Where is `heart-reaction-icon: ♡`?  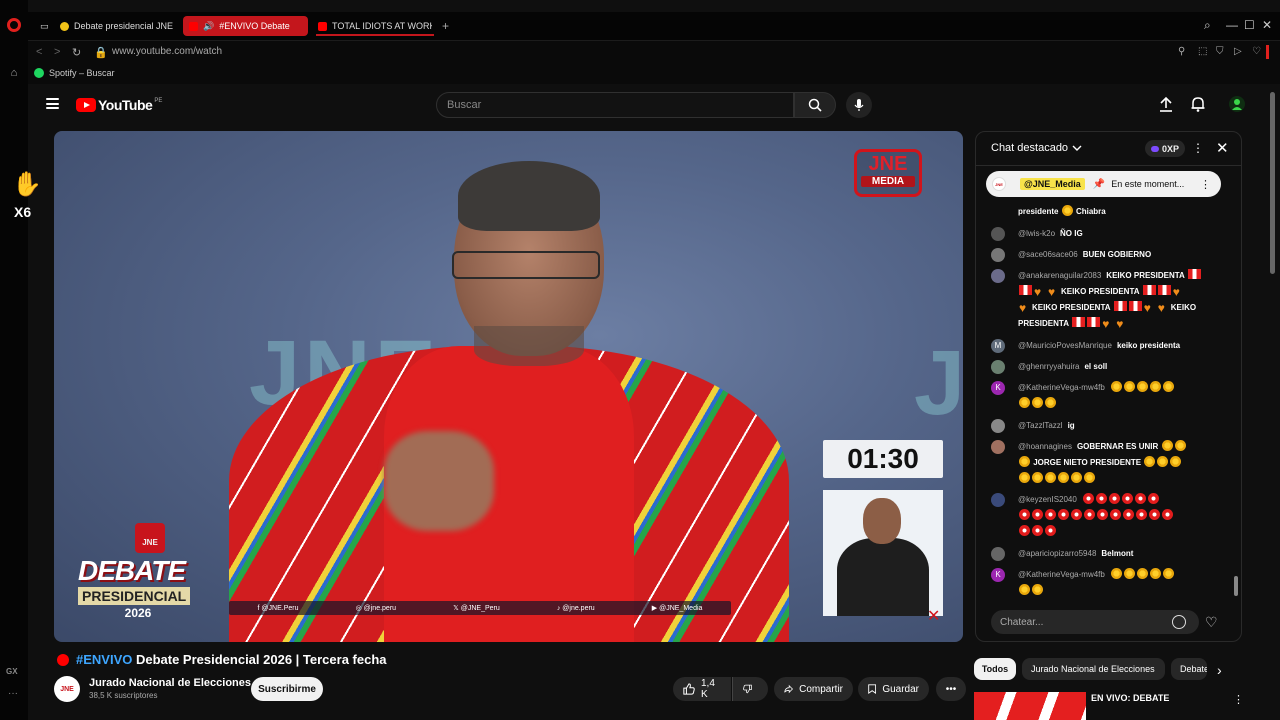 heart-reaction-icon: ♡ is located at coordinates (1211, 622).